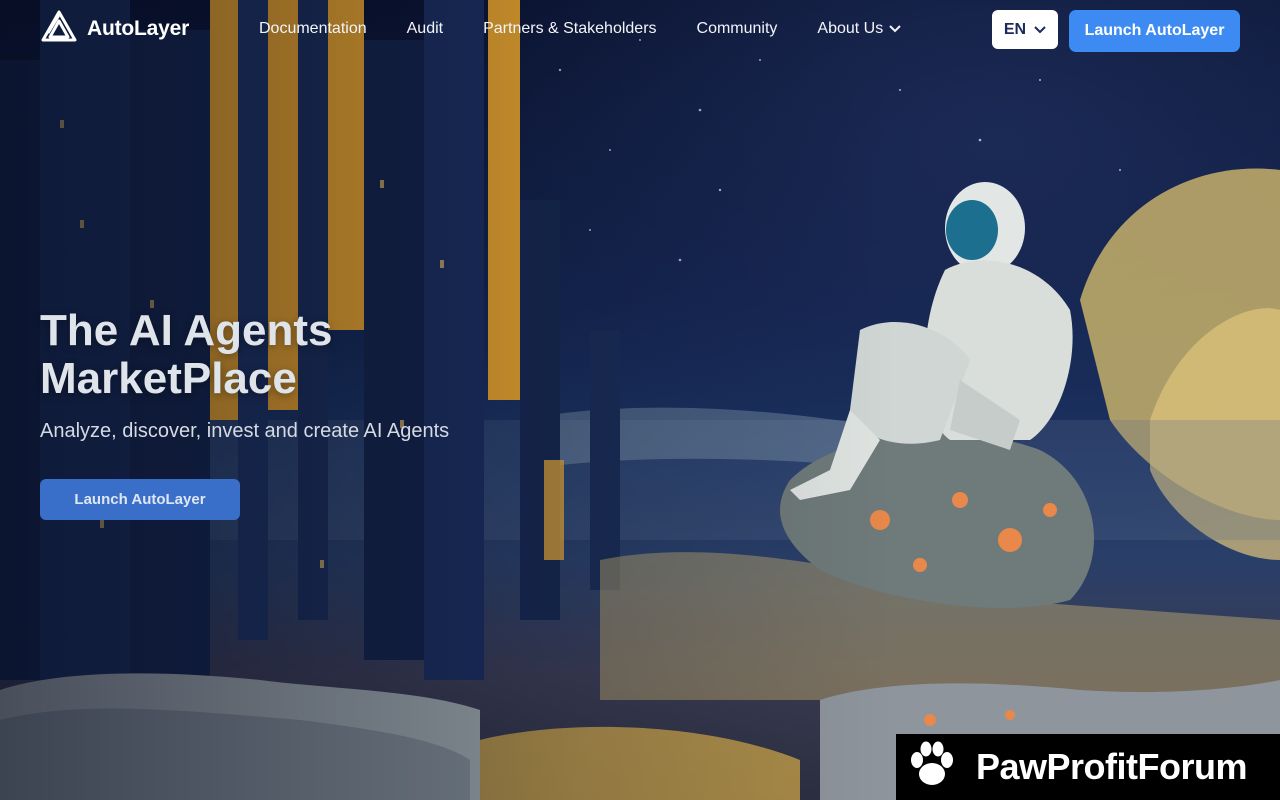  Describe the element at coordinates (1154, 31) in the screenshot. I see `launch-autolayer-nav-button: Launch AutoLayer` at that location.